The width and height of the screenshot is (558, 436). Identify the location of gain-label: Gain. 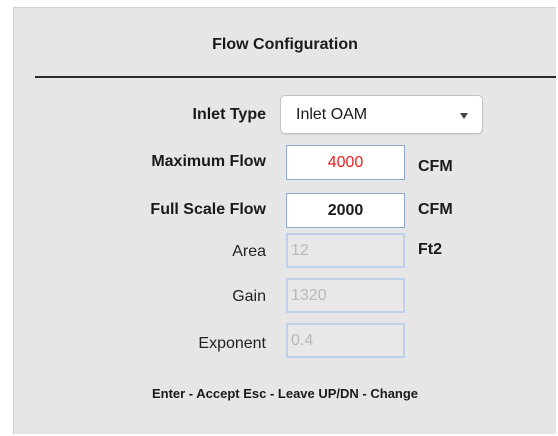
(249, 296).